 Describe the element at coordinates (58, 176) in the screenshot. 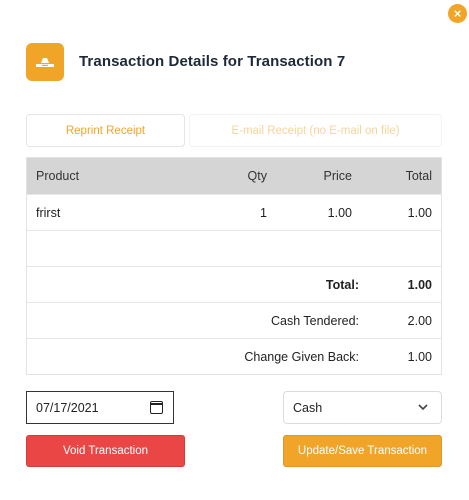

I see `column-header-product: Product` at that location.